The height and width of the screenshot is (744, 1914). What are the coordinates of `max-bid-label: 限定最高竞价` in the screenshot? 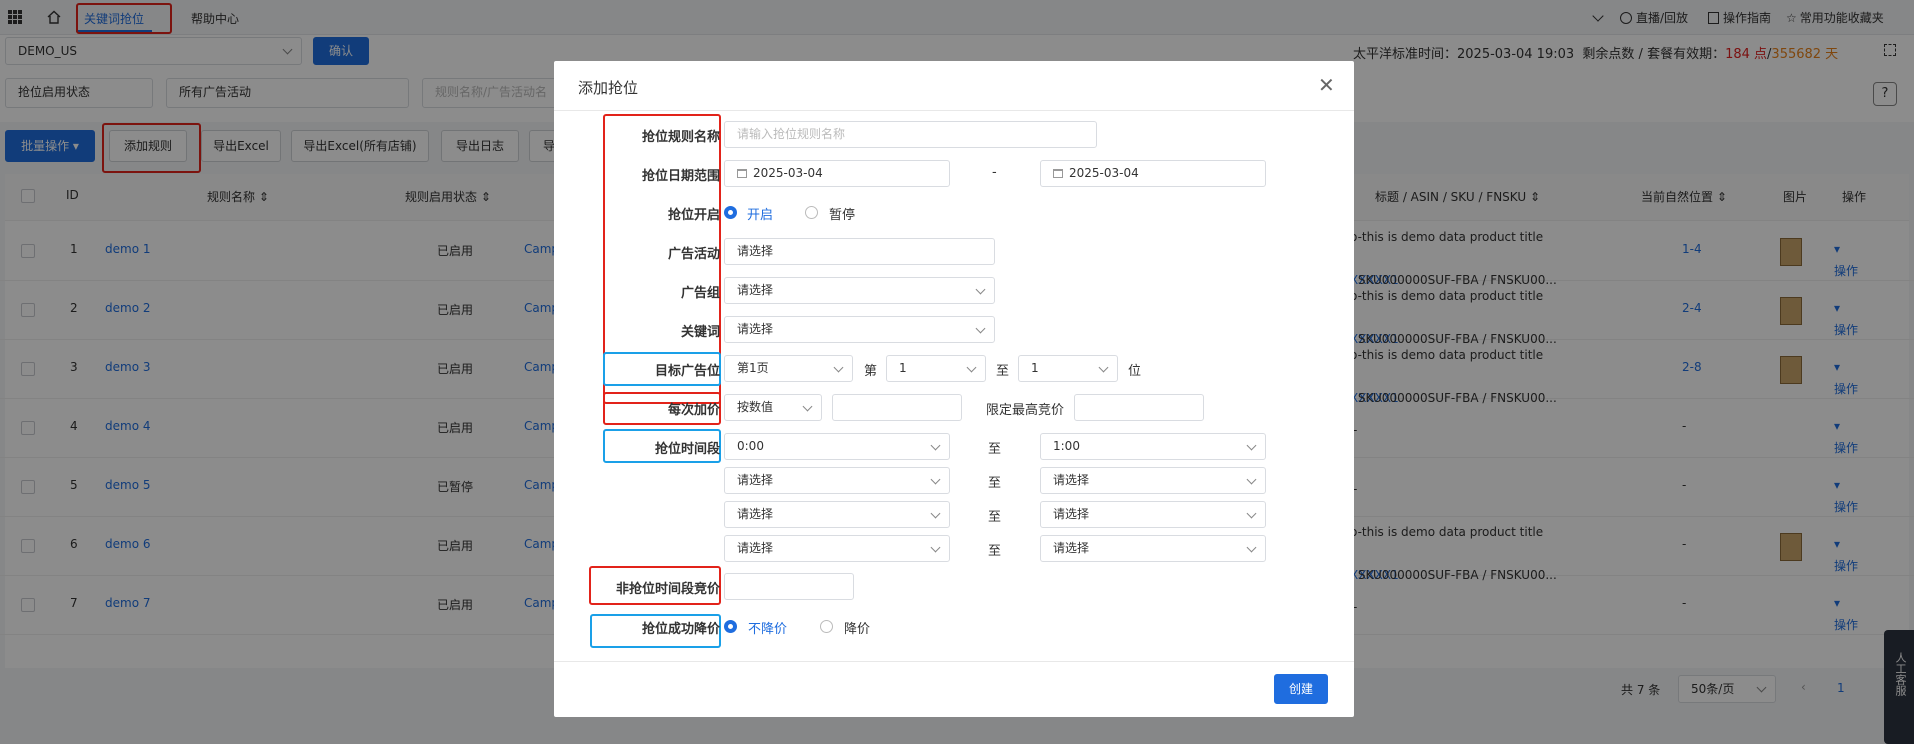 It's located at (1025, 410).